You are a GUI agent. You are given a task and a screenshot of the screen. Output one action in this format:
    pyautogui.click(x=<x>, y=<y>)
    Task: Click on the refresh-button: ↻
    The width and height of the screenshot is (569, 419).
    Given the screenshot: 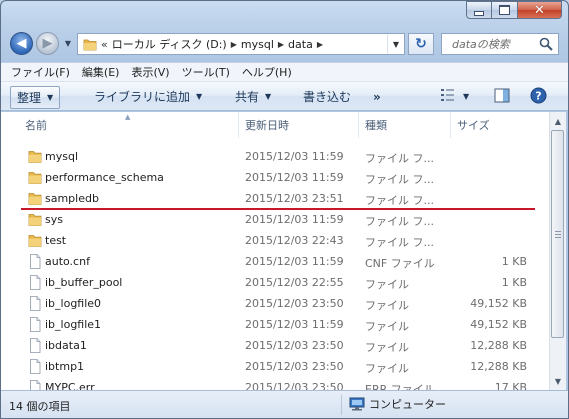 What is the action you would take?
    pyautogui.click(x=421, y=44)
    